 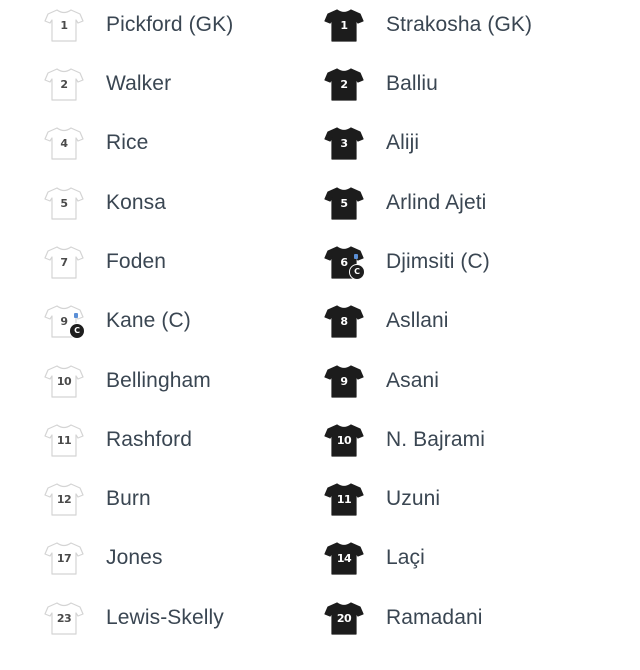 I want to click on black-shirt-icon: 20, so click(x=344, y=618).